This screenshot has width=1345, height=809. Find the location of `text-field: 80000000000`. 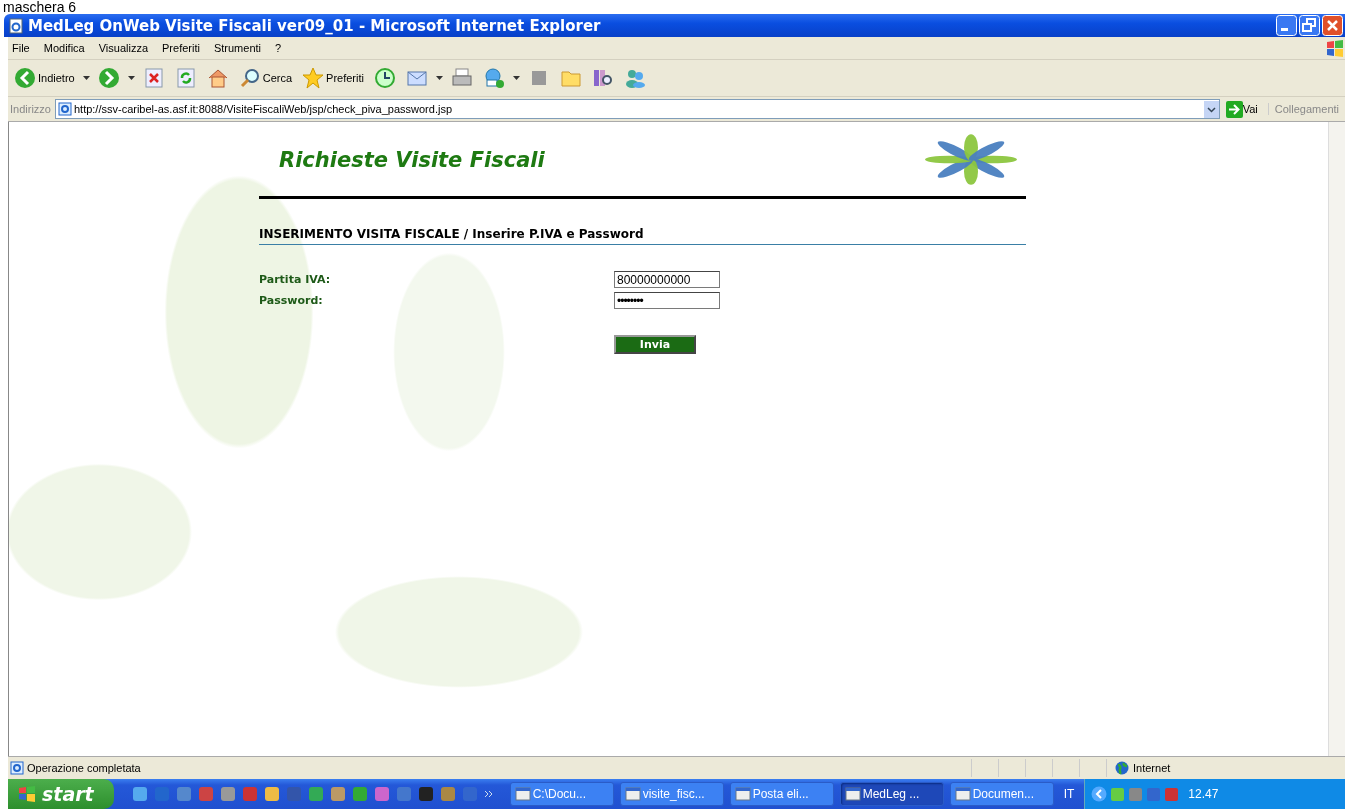

text-field: 80000000000 is located at coordinates (667, 279).